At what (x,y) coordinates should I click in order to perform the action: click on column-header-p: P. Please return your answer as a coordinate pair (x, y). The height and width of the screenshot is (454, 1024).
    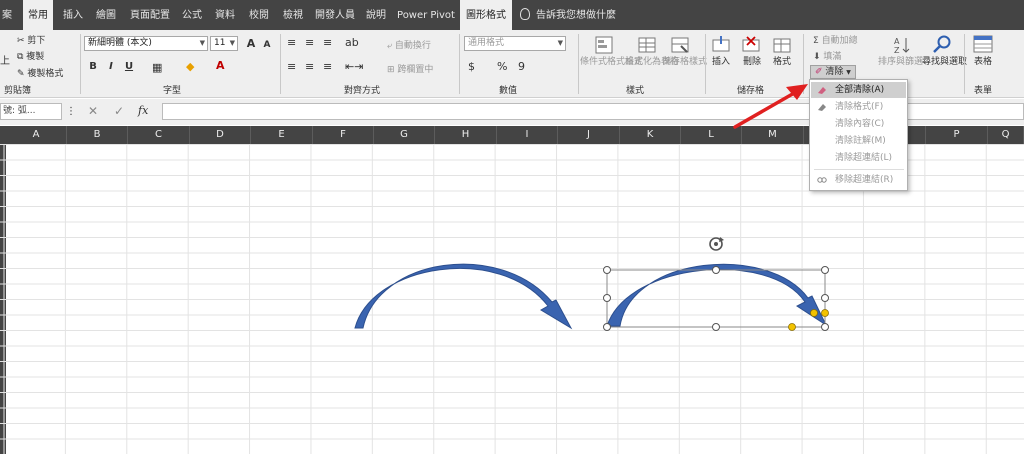
    Looking at the image, I should click on (957, 135).